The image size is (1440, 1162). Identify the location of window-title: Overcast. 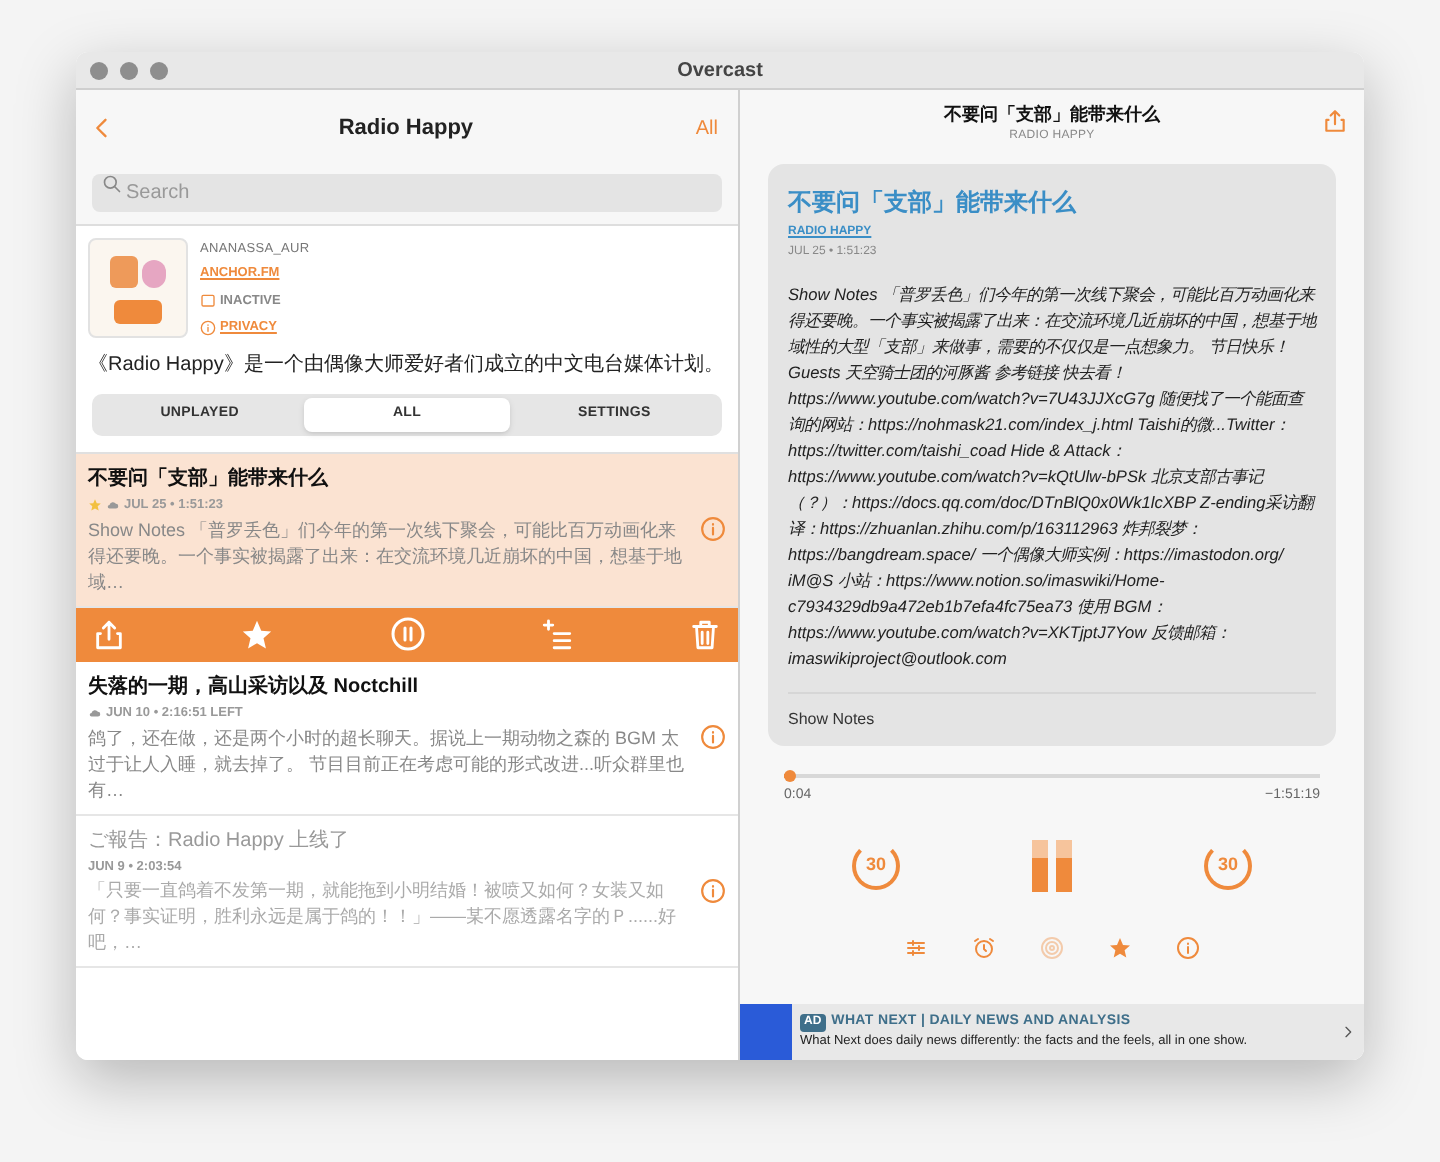
(720, 71).